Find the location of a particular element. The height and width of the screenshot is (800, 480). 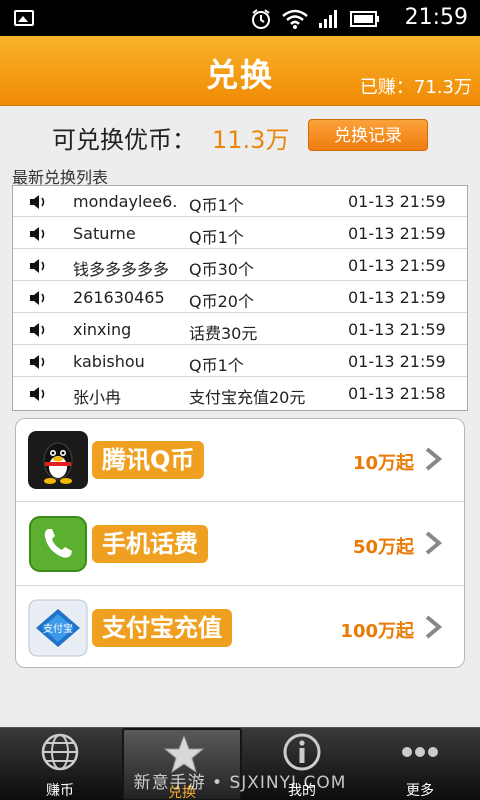

tab-more: 更多 is located at coordinates (420, 764).